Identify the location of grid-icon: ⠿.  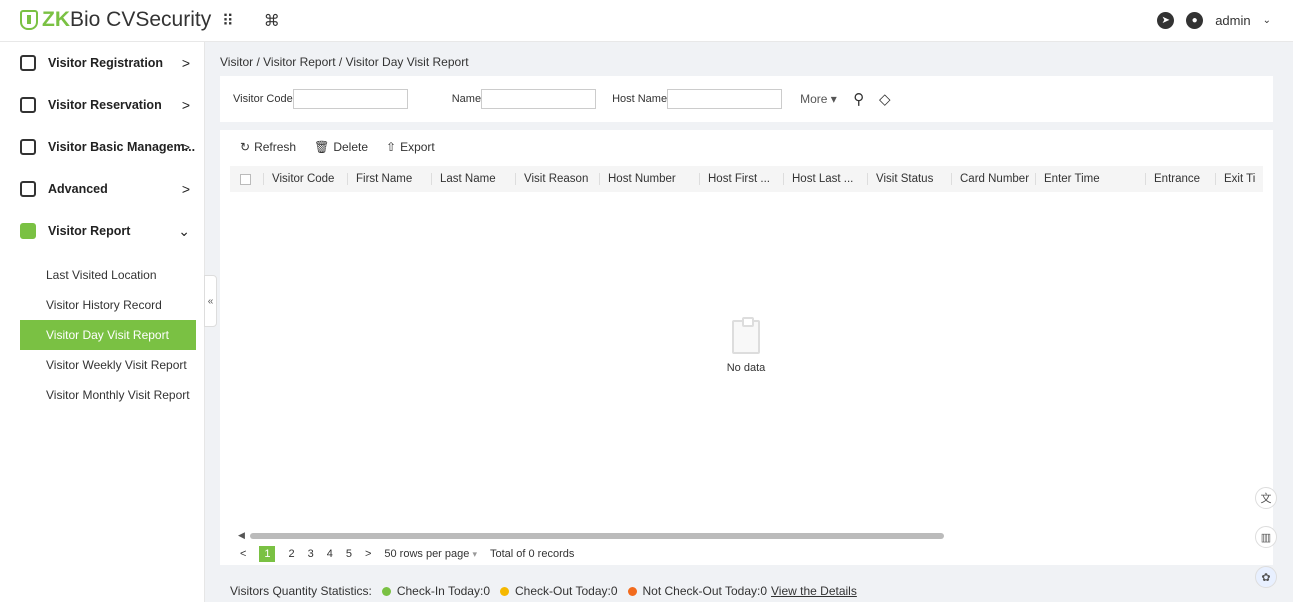
(228, 21).